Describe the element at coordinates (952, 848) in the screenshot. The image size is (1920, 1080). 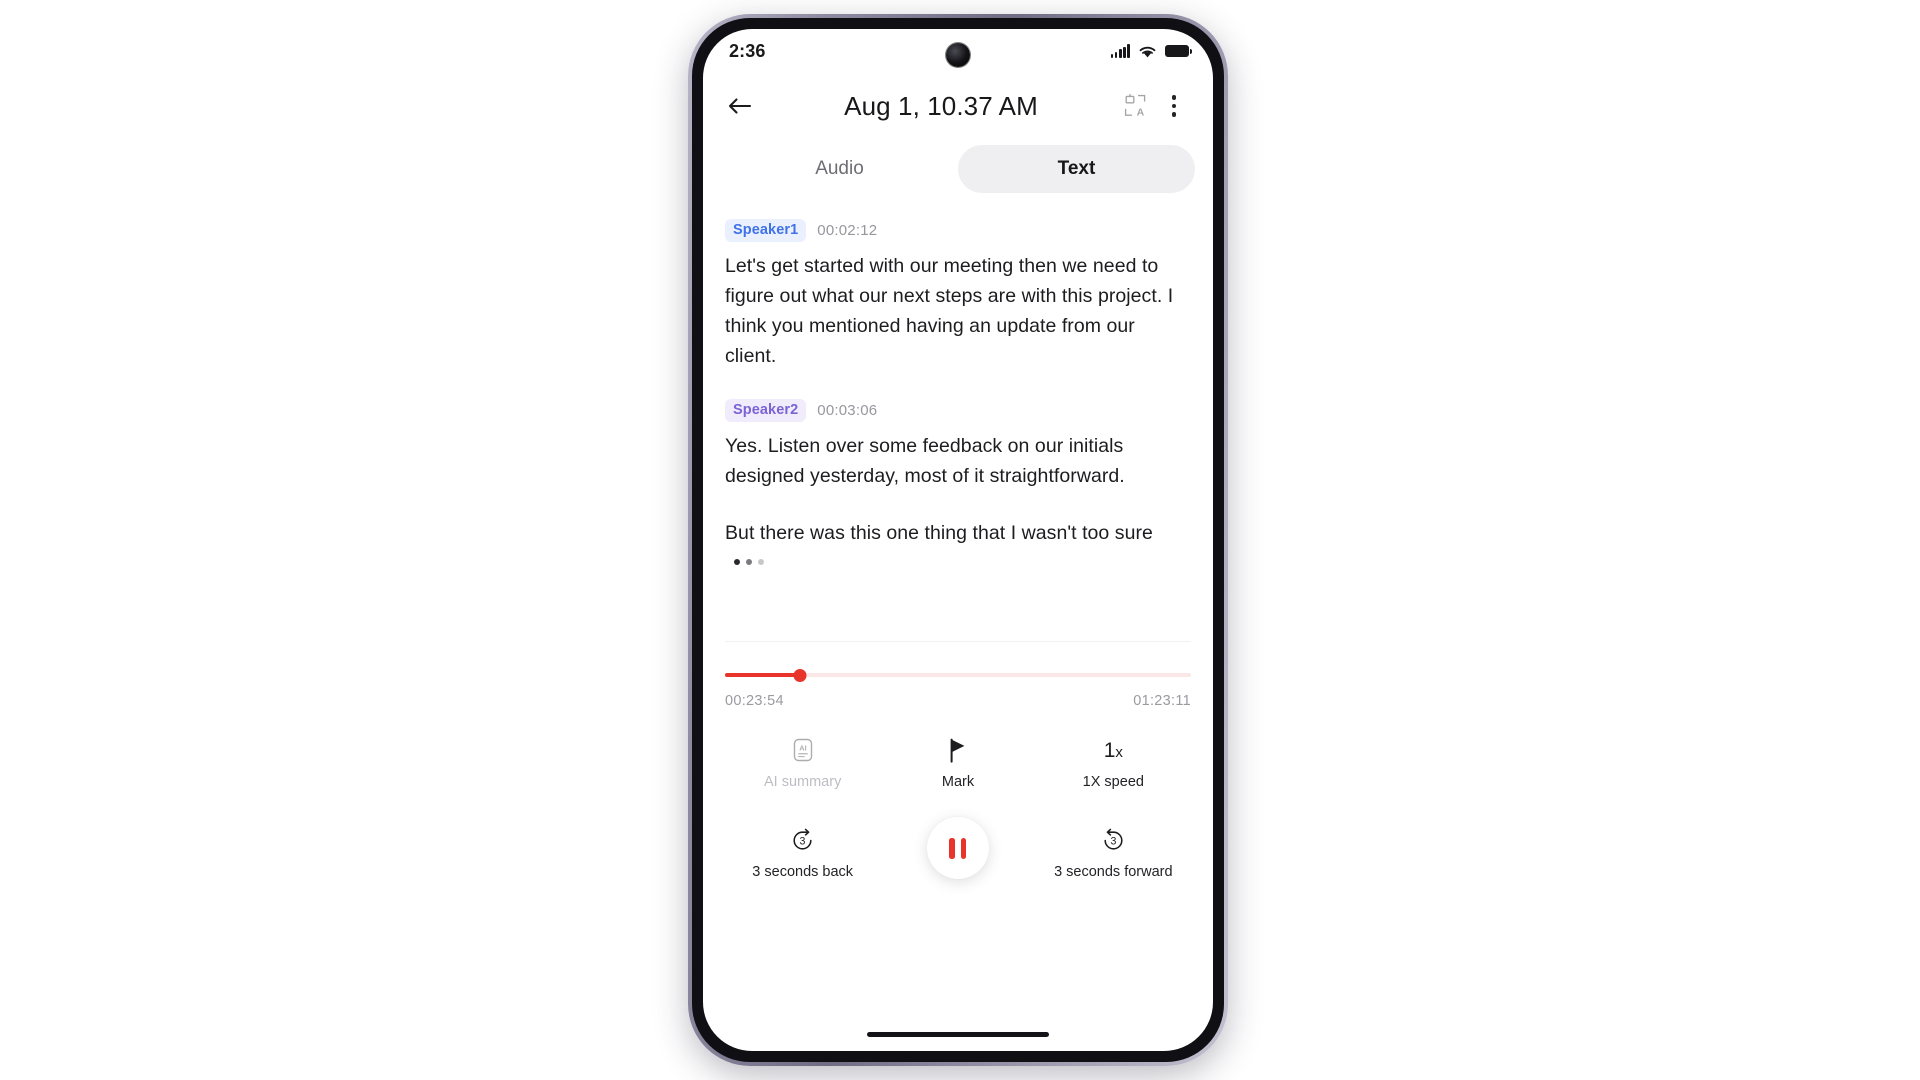
I see `pause-icon-bar-left` at that location.